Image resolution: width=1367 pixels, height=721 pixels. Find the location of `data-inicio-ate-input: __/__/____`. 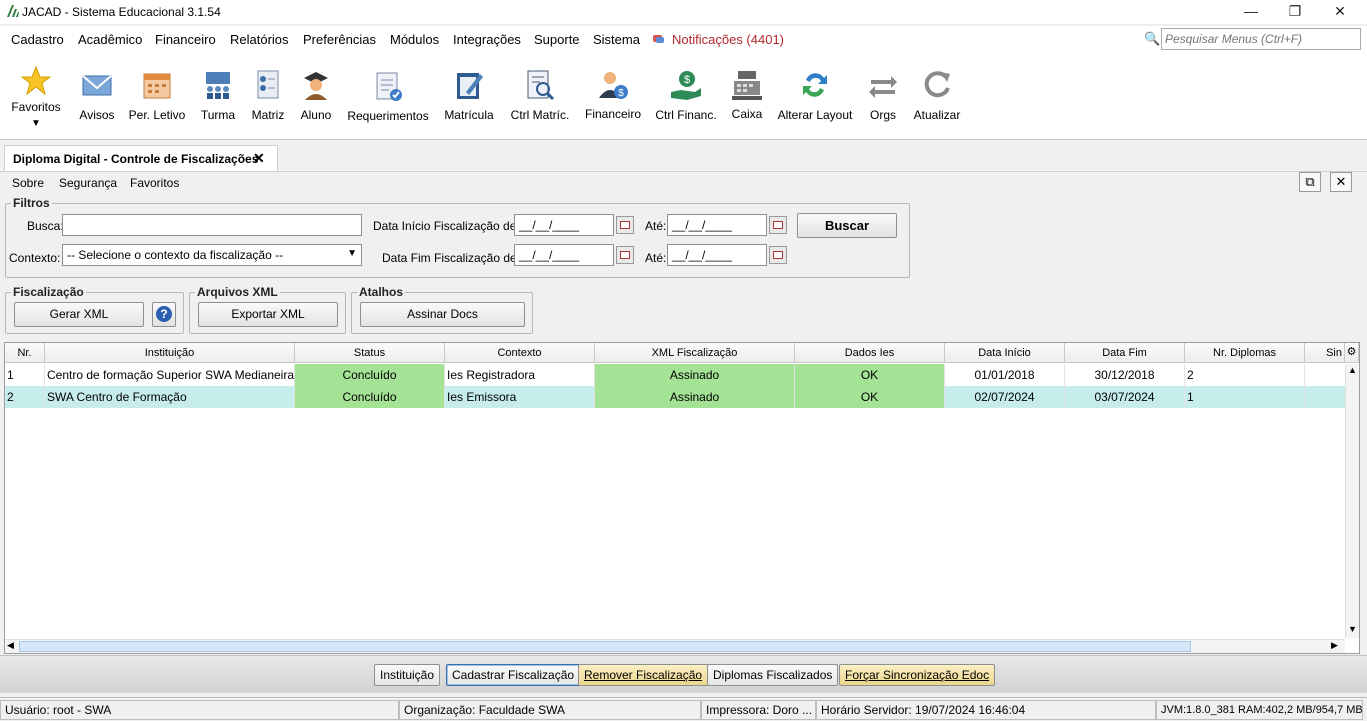

data-inicio-ate-input: __/__/____ is located at coordinates (717, 225).